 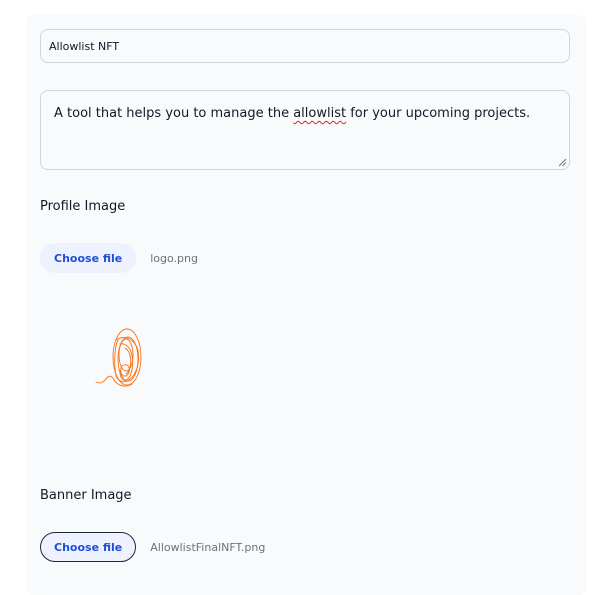 What do you see at coordinates (88, 258) in the screenshot?
I see `profile-choose-file-button: Choose file` at bounding box center [88, 258].